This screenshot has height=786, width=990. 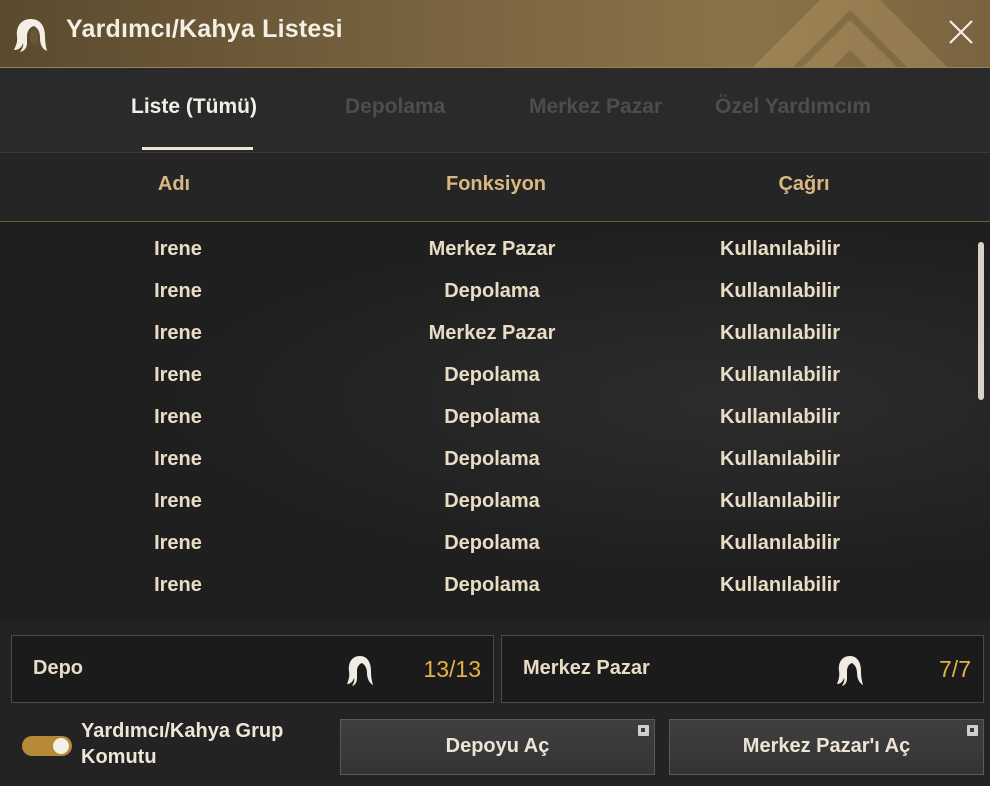 What do you see at coordinates (496, 184) in the screenshot?
I see `column-header-function: Fonksiyon` at bounding box center [496, 184].